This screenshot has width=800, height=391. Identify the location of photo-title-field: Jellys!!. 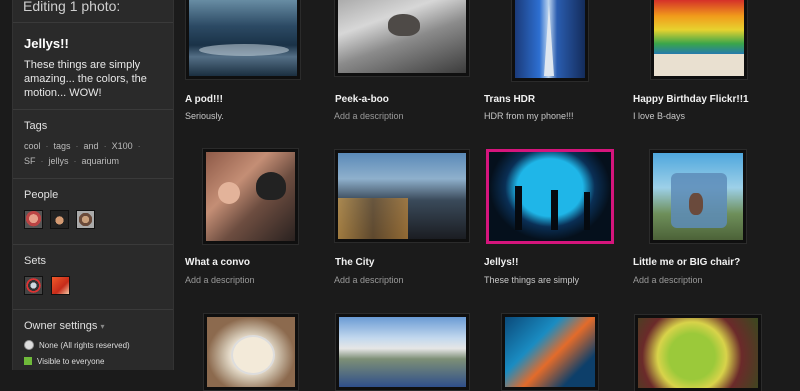
(46, 43).